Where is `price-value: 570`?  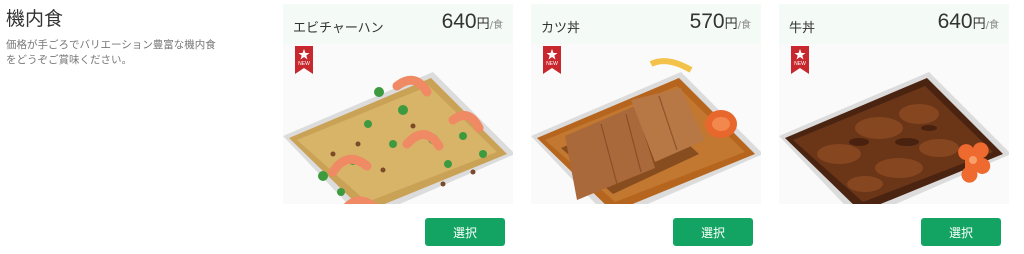 price-value: 570 is located at coordinates (707, 21).